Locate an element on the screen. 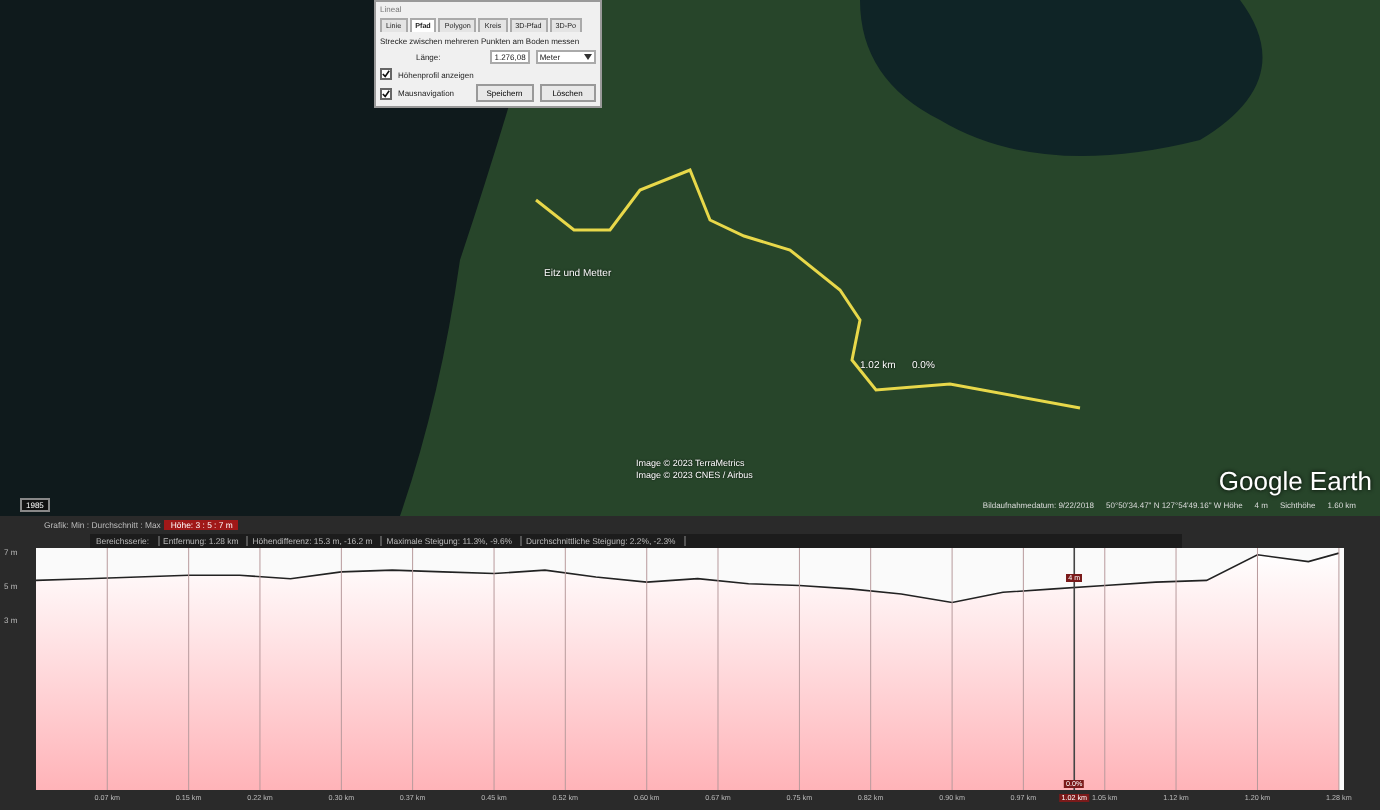 The image size is (1380, 810). logo-text: Google Earth is located at coordinates (1295, 481).